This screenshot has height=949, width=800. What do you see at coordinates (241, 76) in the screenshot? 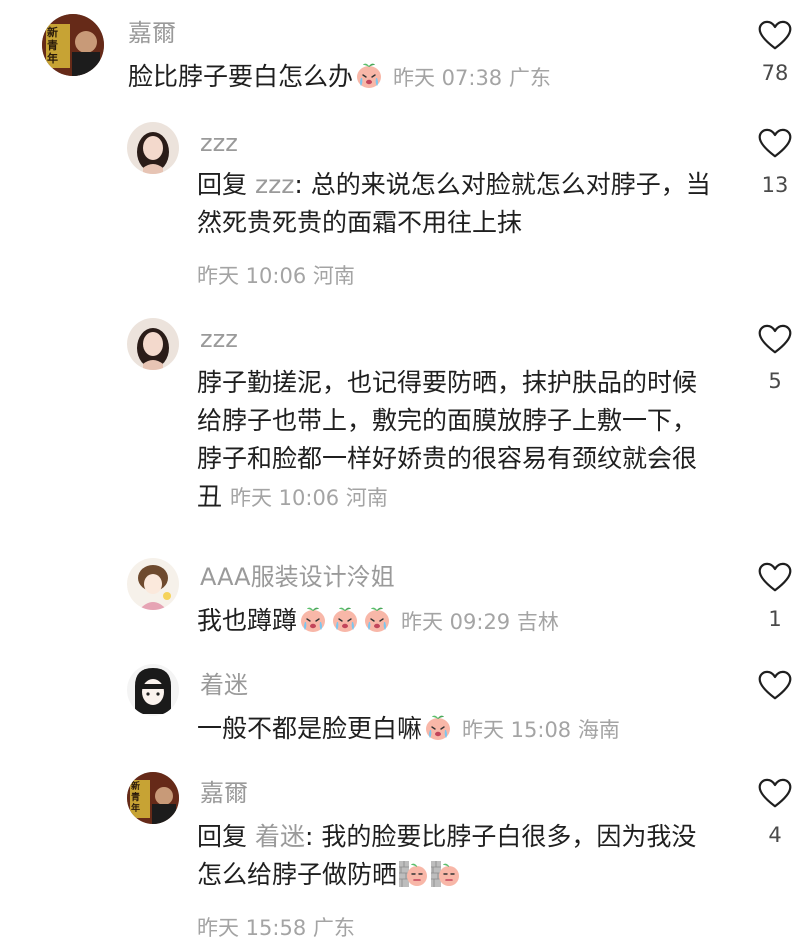
I see `comment-body: 脸比脖子要白怎么办` at bounding box center [241, 76].